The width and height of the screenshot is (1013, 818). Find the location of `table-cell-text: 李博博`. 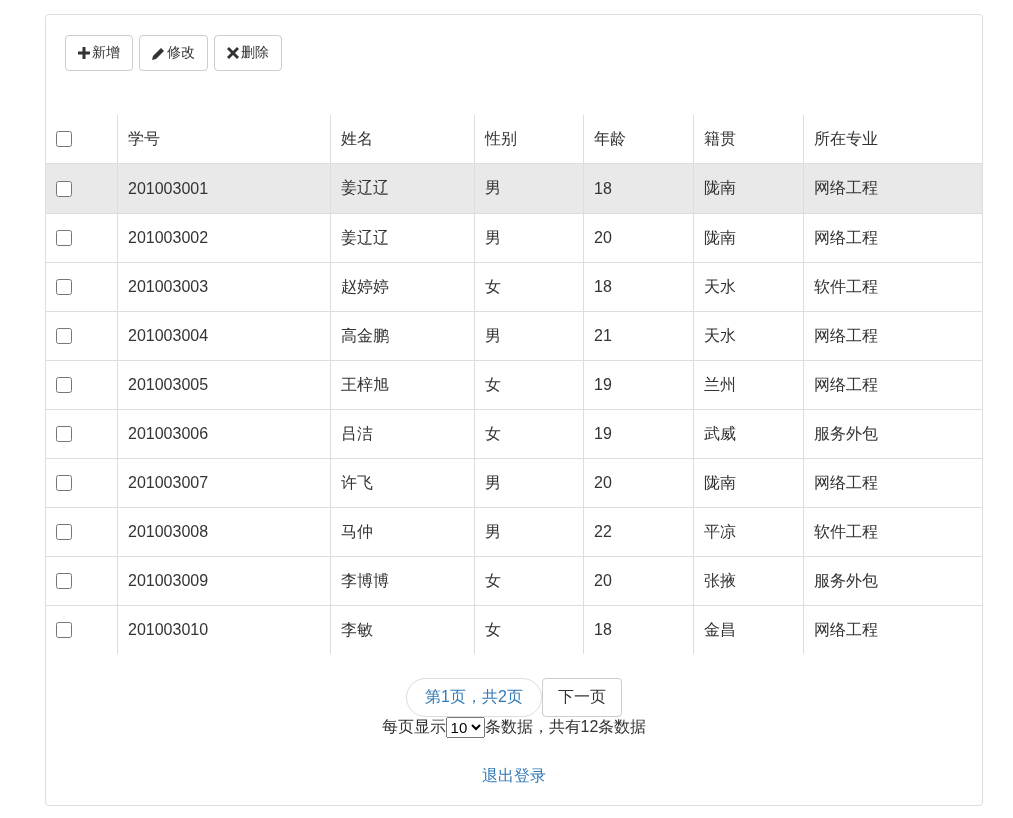

table-cell-text: 李博博 is located at coordinates (365, 580).